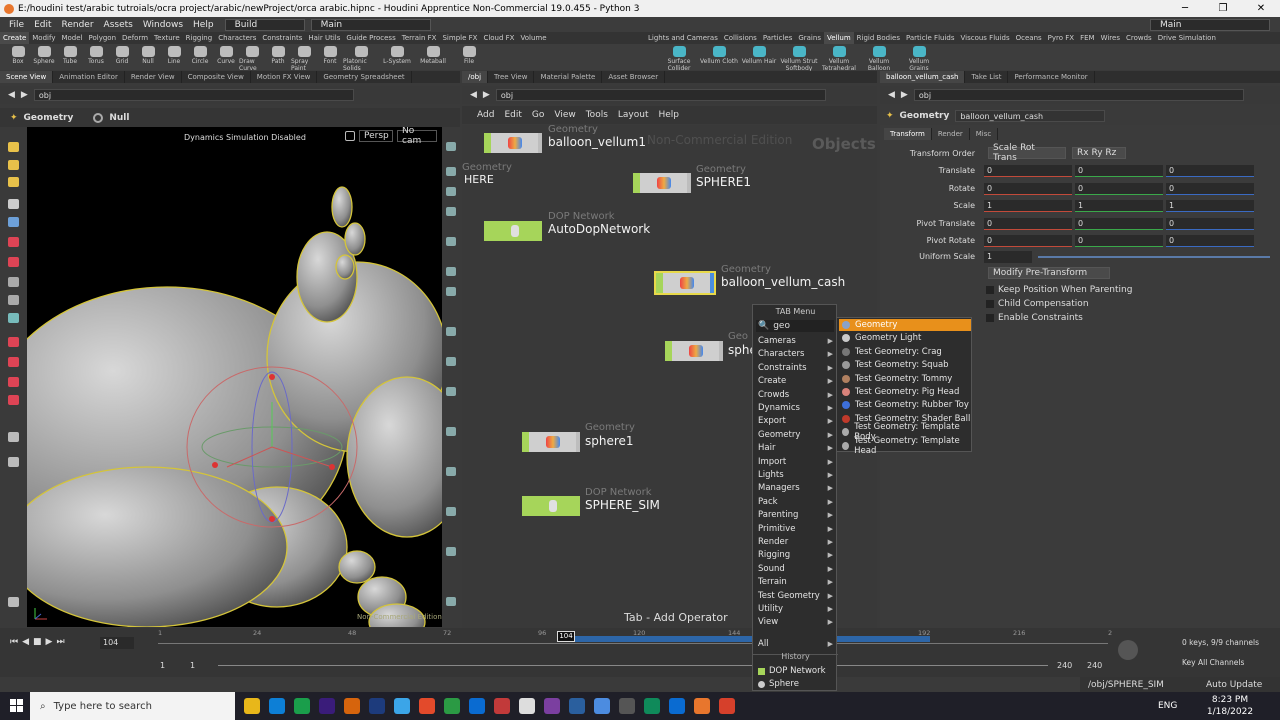 Image resolution: width=1280 pixels, height=720 pixels. Describe the element at coordinates (135, 38) in the screenshot. I see `shelf-tab: Deform` at that location.